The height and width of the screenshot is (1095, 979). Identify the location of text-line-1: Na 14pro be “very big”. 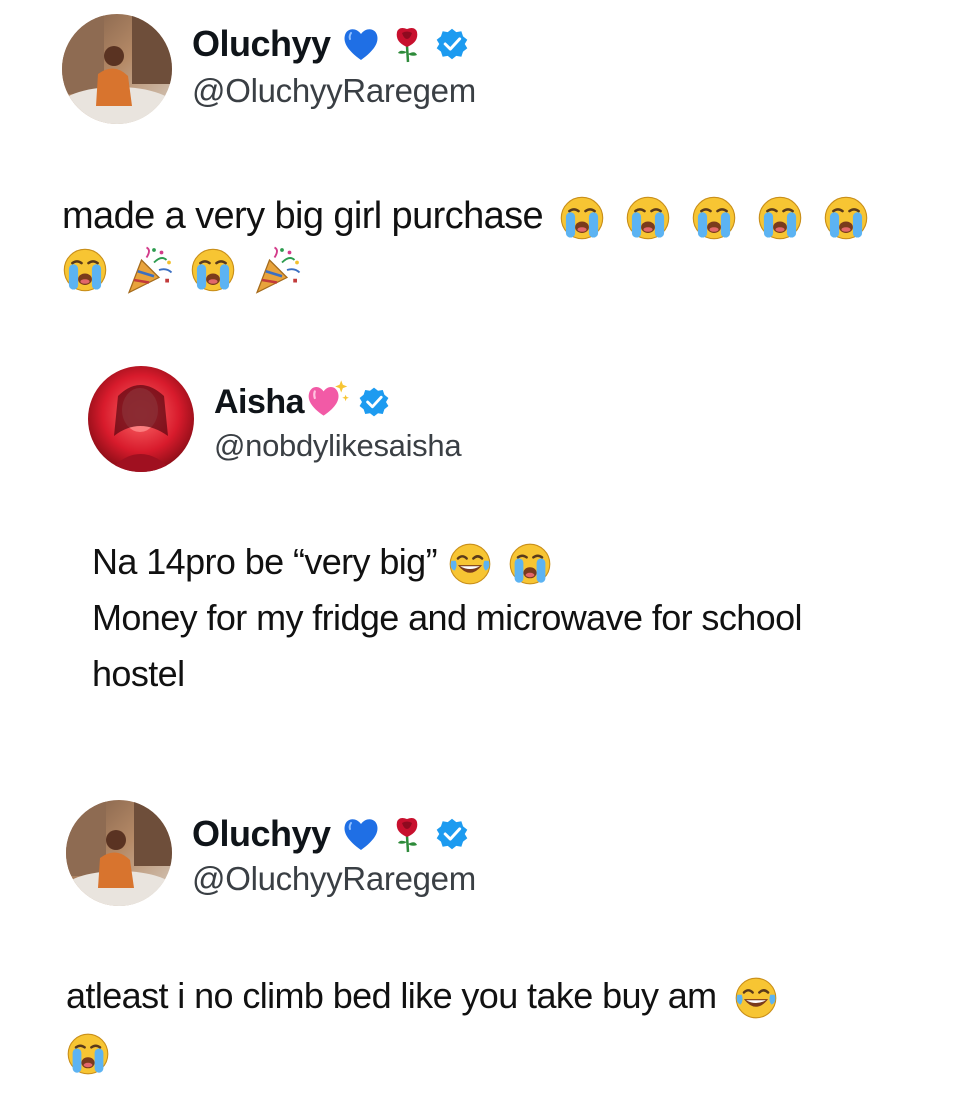
(447, 562).